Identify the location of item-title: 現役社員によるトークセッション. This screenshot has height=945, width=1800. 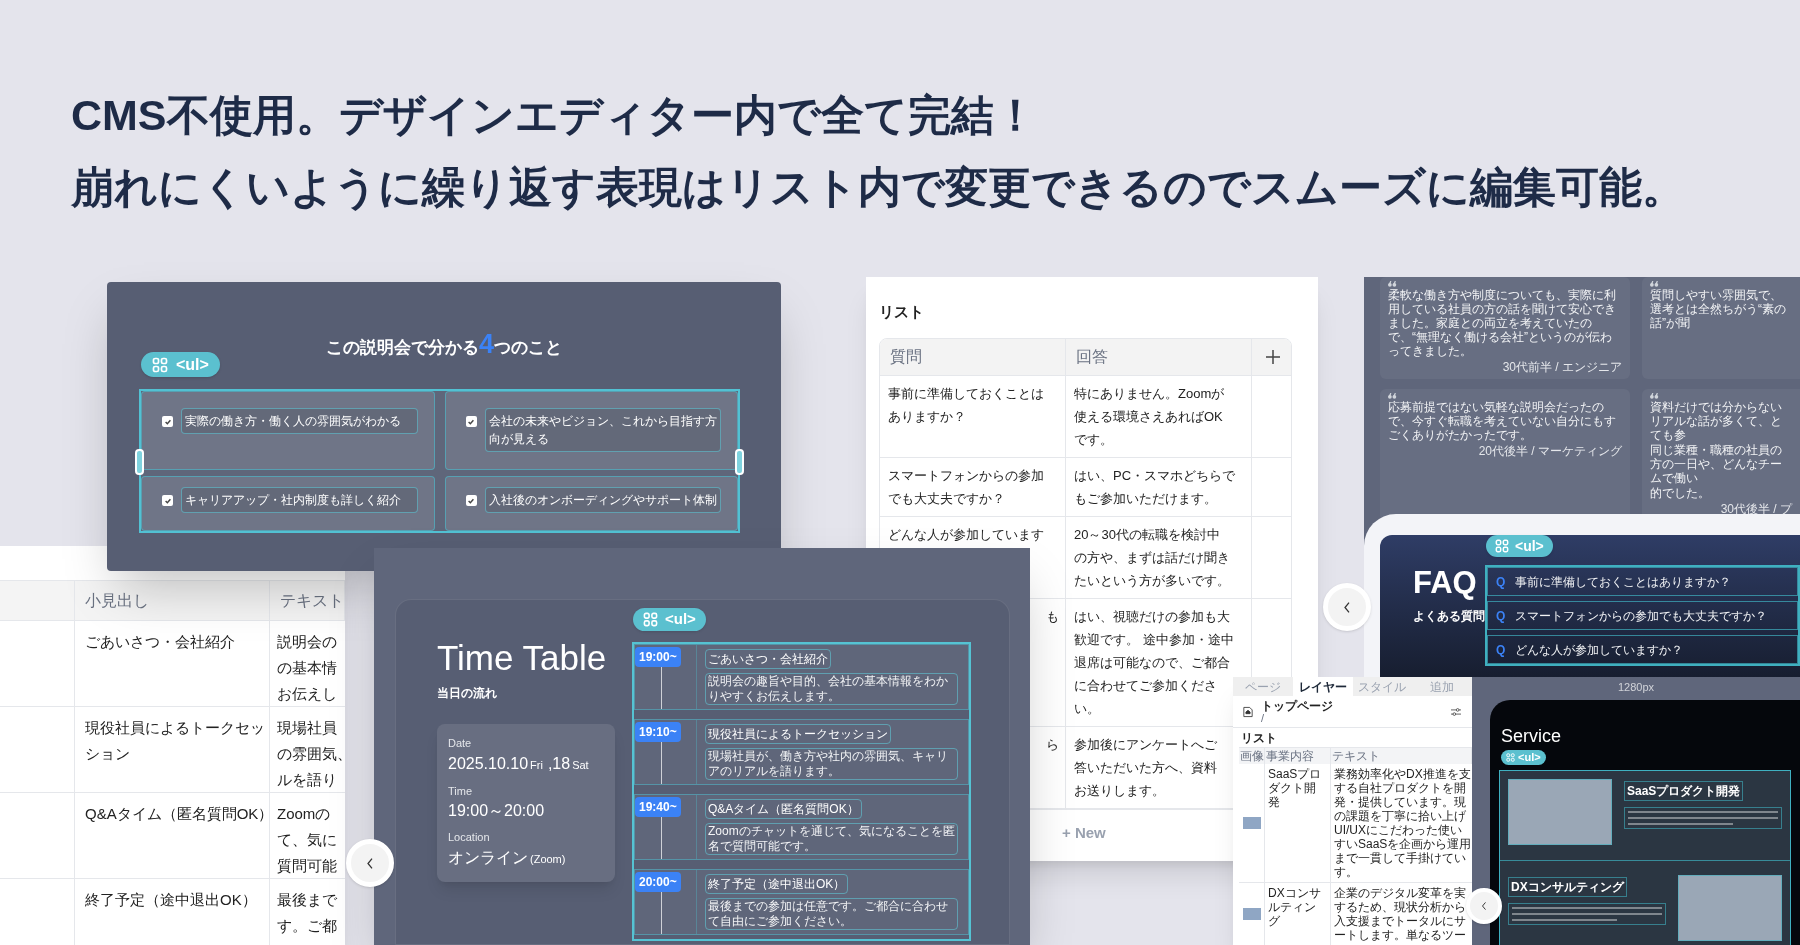
(798, 734).